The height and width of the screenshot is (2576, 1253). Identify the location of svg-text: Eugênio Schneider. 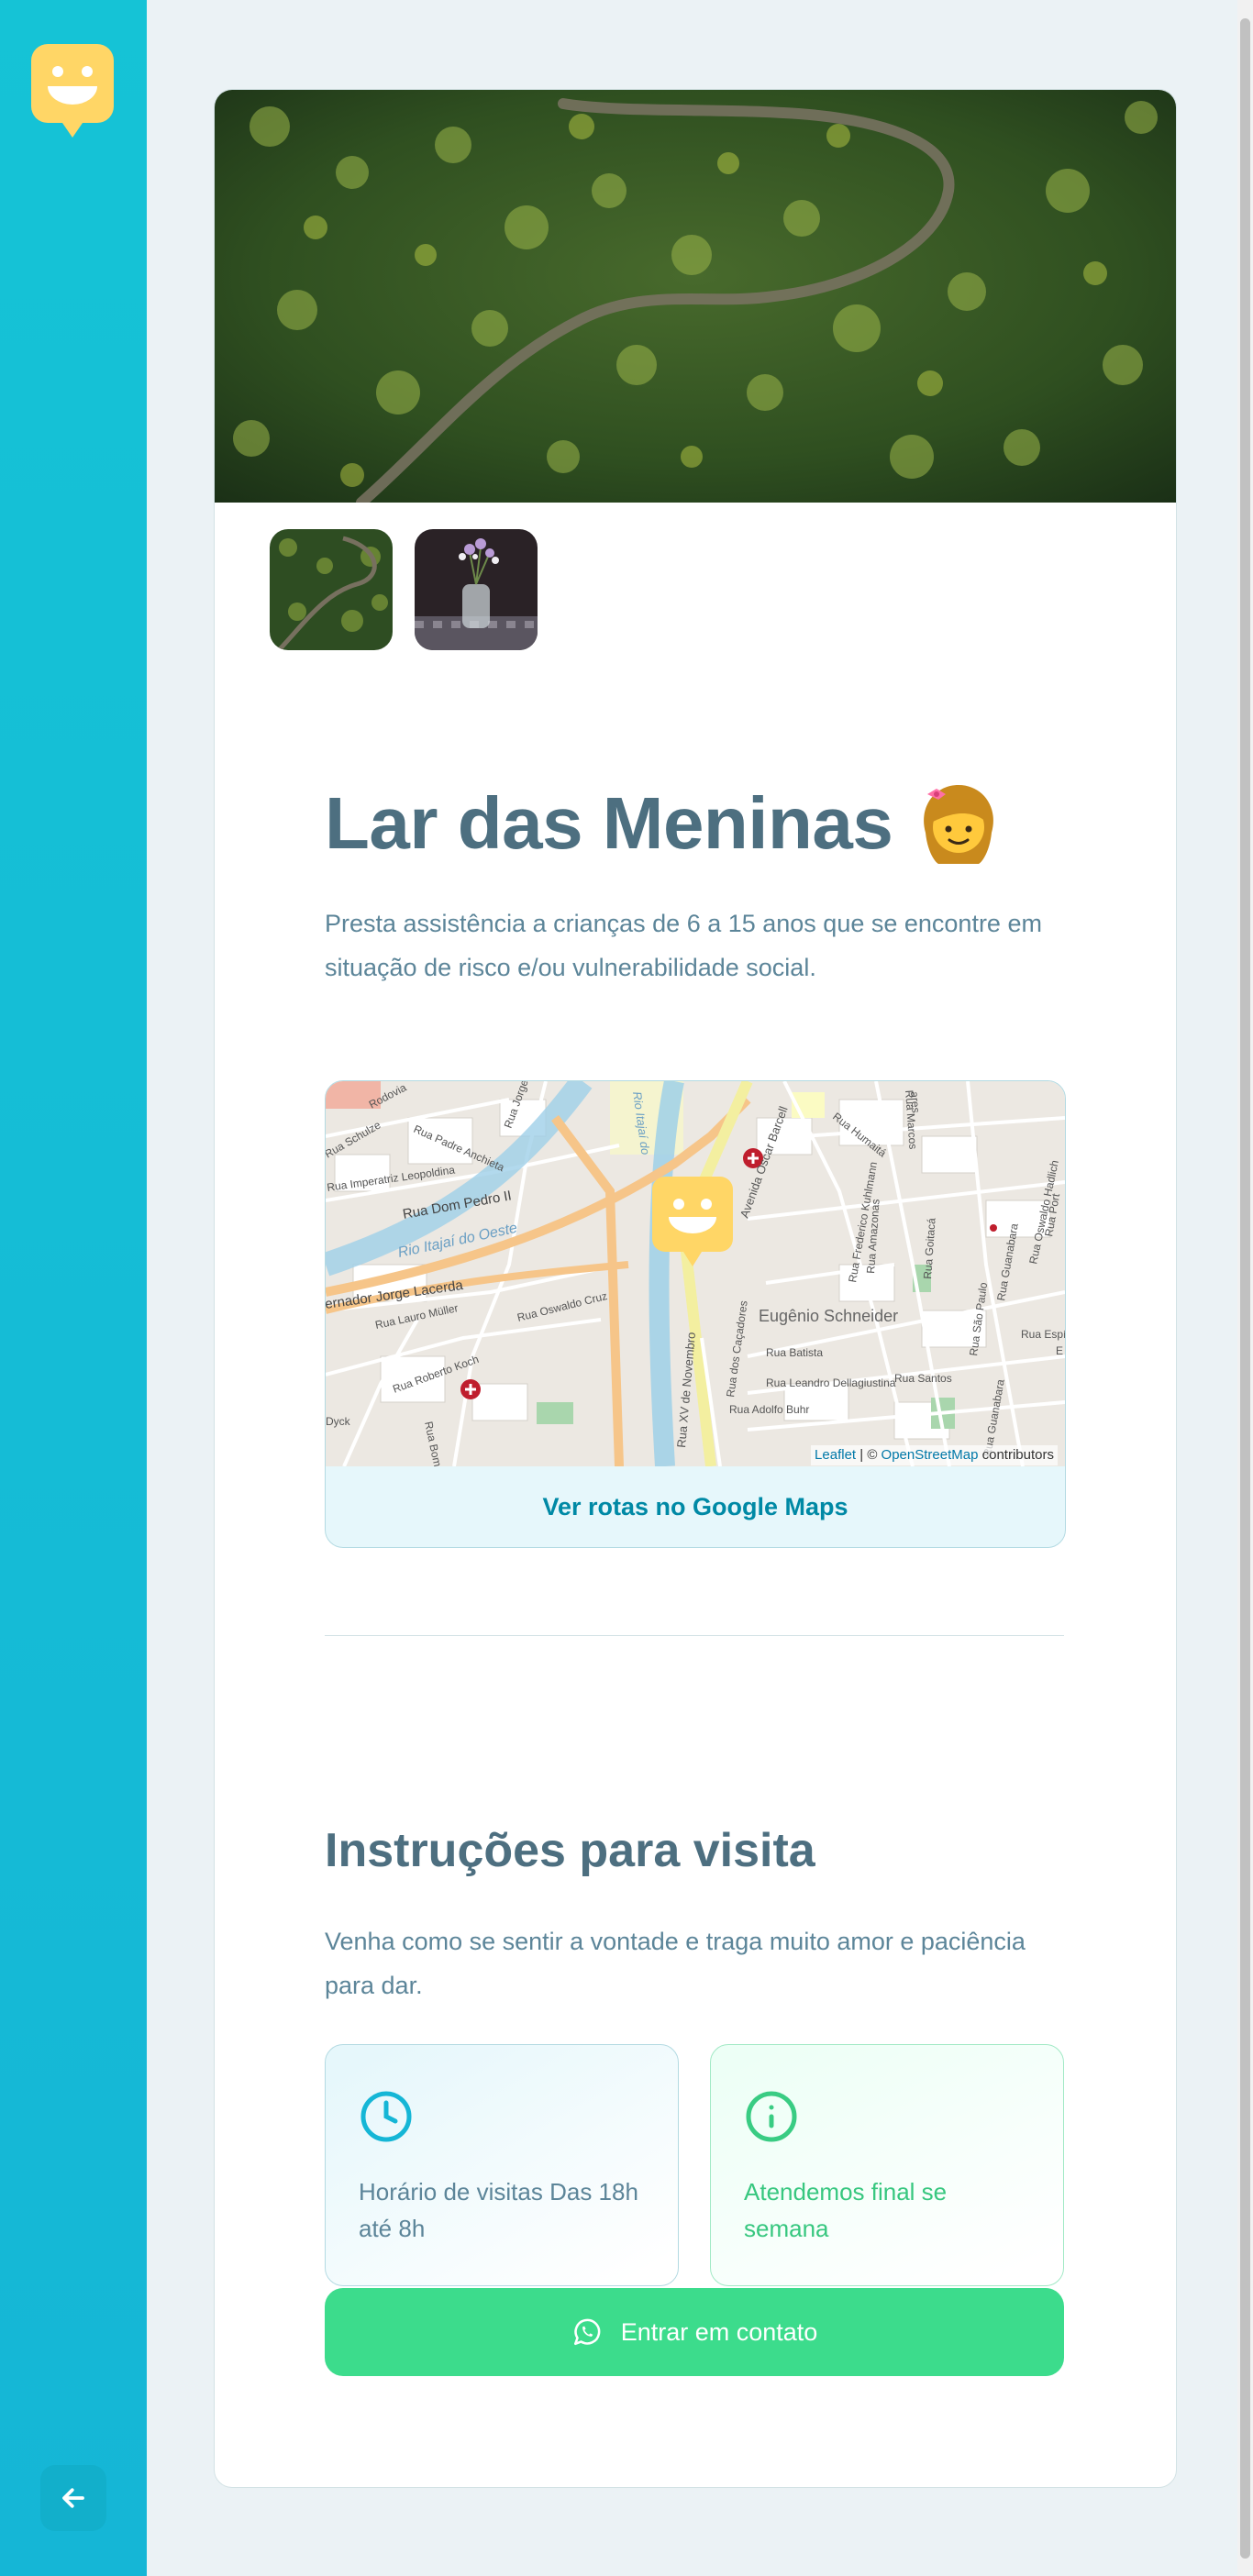
(828, 1316).